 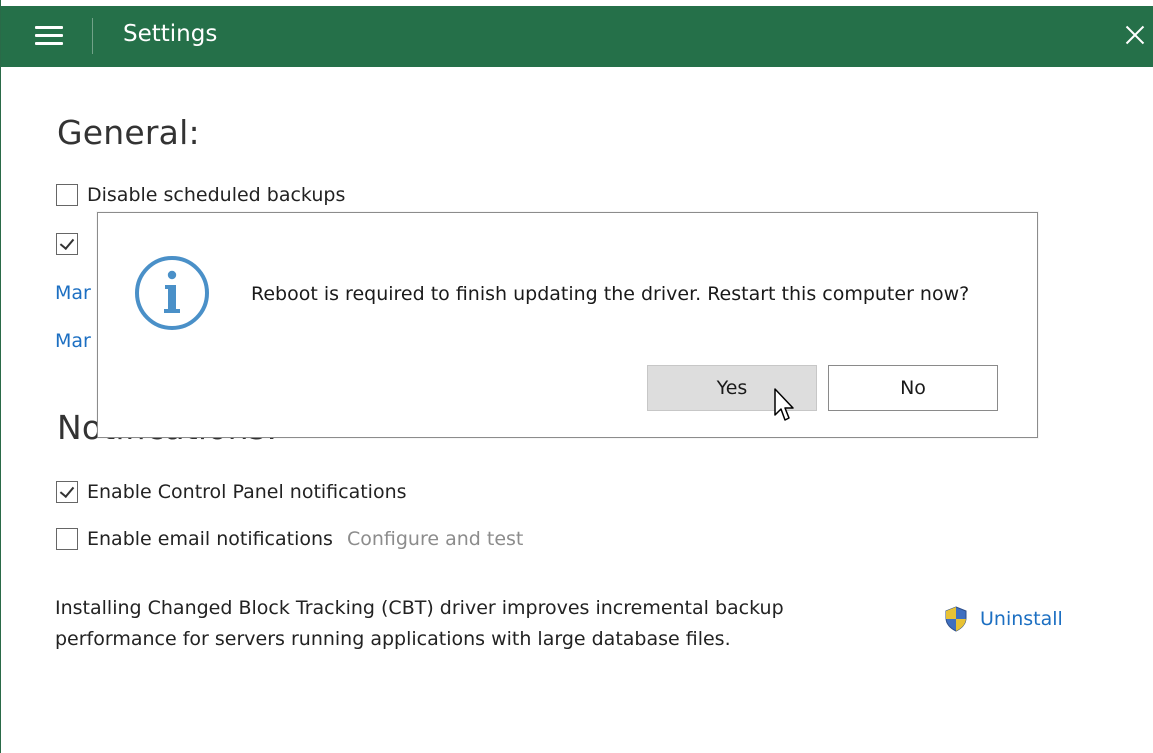 I want to click on uninstall-link: Uninstall, so click(x=1003, y=619).